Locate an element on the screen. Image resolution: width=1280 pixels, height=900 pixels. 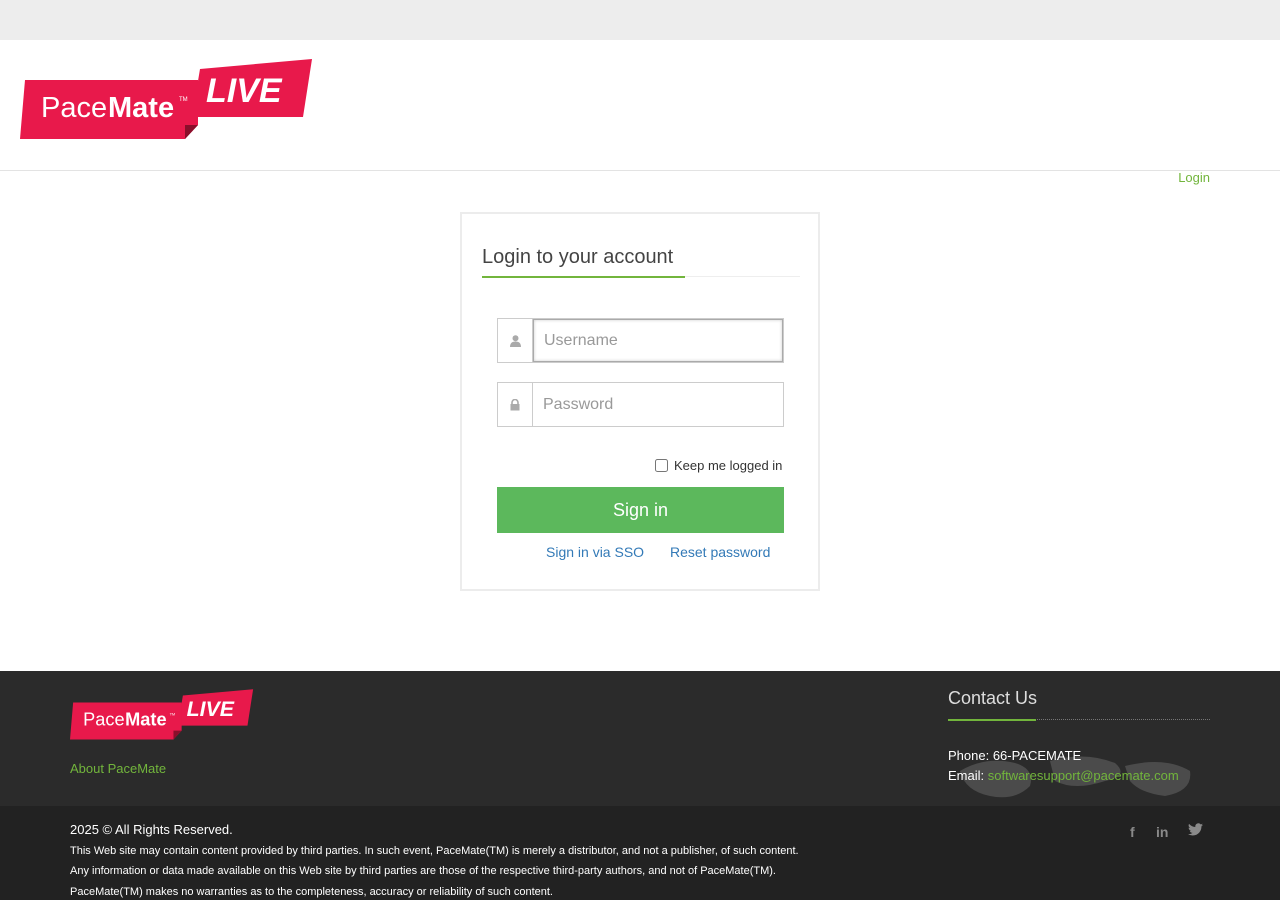
user-icon is located at coordinates (515, 340).